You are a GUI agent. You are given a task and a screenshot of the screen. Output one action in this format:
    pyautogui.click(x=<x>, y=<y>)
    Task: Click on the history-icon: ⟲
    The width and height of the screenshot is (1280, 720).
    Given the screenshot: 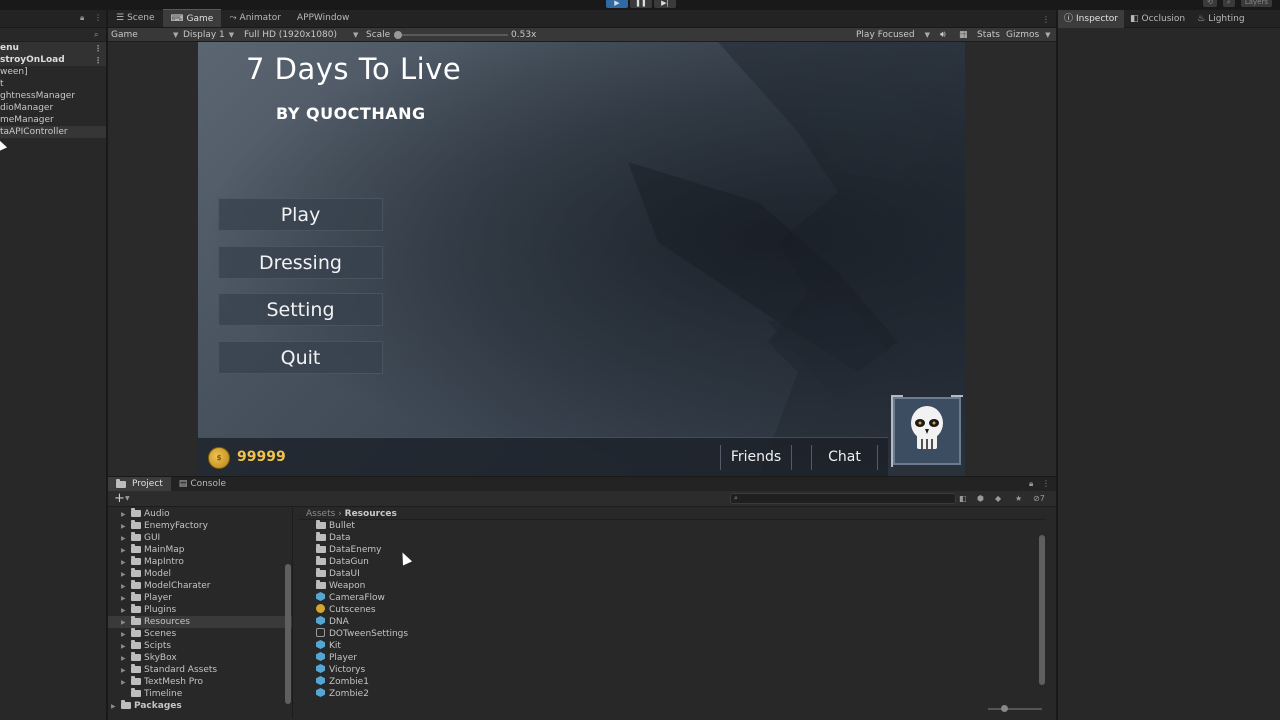 What is the action you would take?
    pyautogui.click(x=1210, y=3)
    